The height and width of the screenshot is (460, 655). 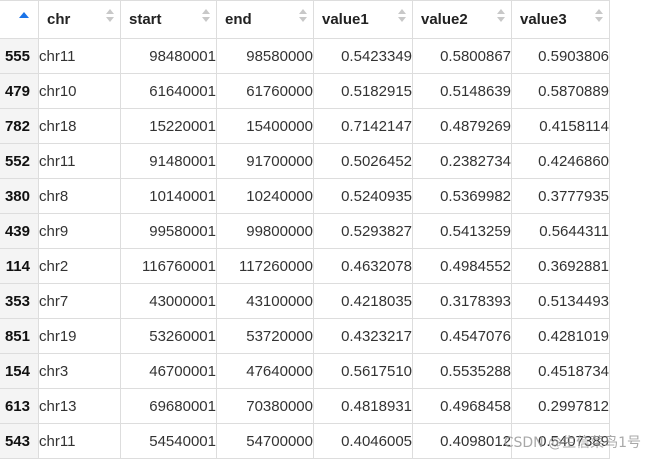 I want to click on value1-cell: 0.4046005, so click(x=363, y=441).